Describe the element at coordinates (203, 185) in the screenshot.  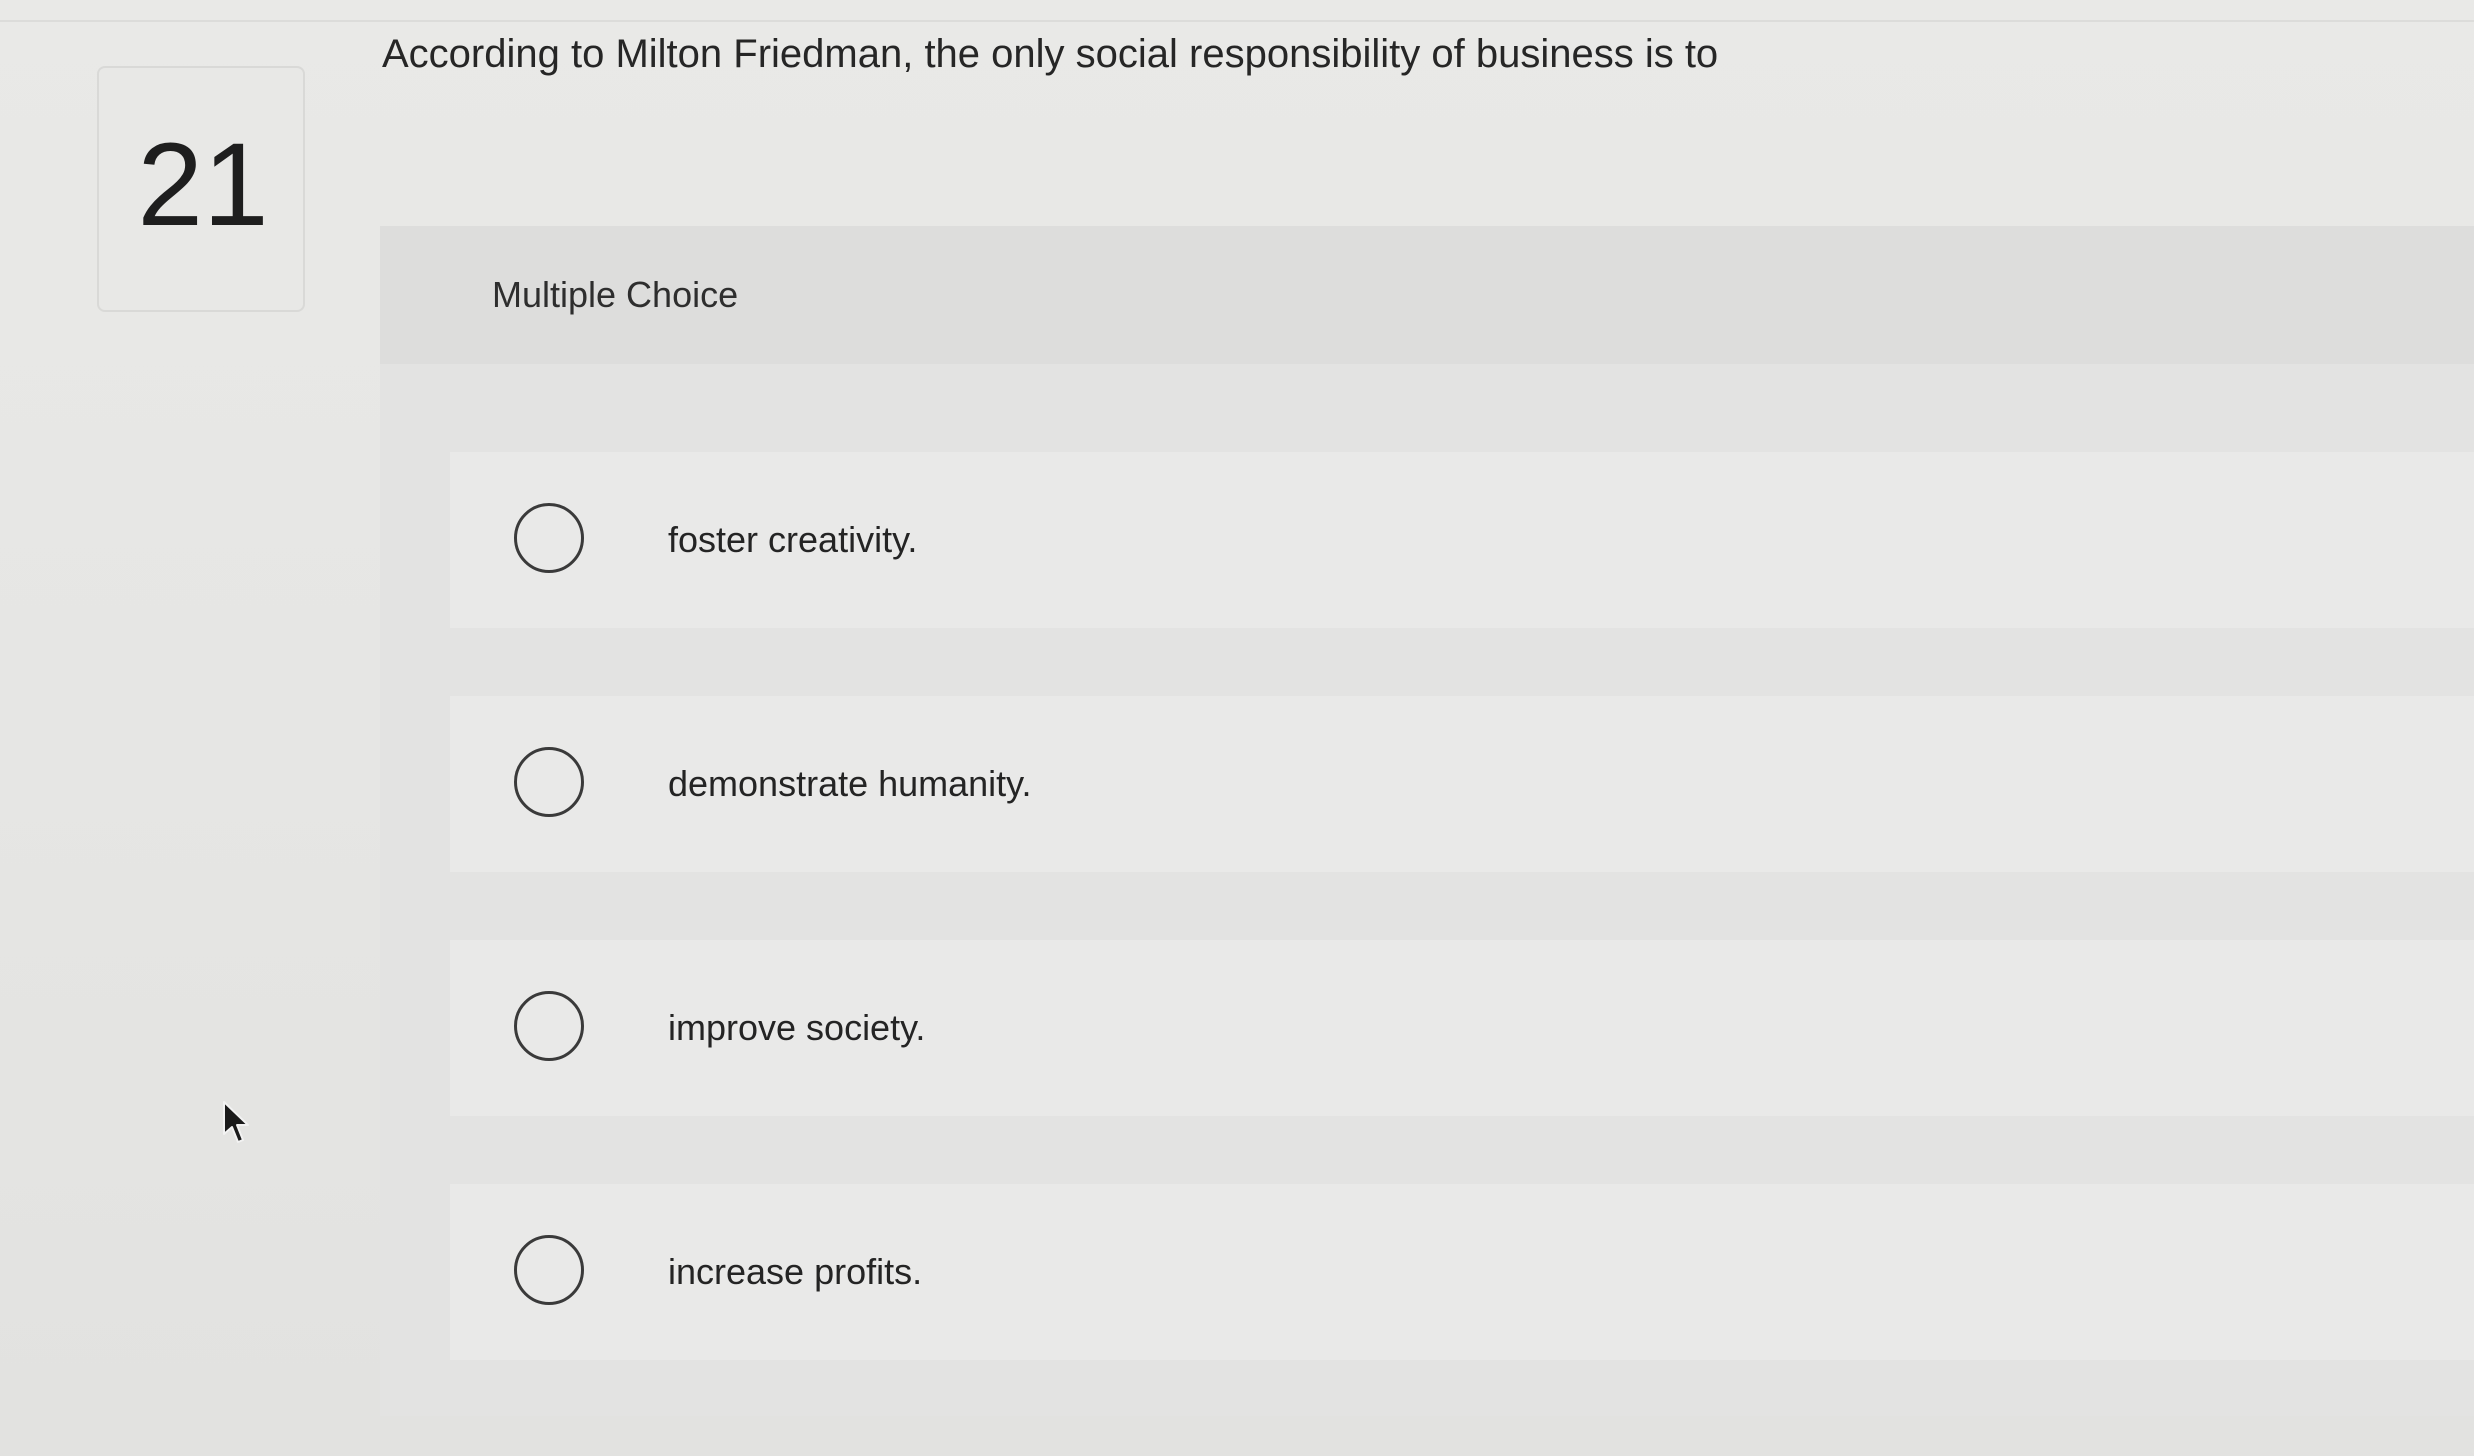
I see `question-number: 21` at that location.